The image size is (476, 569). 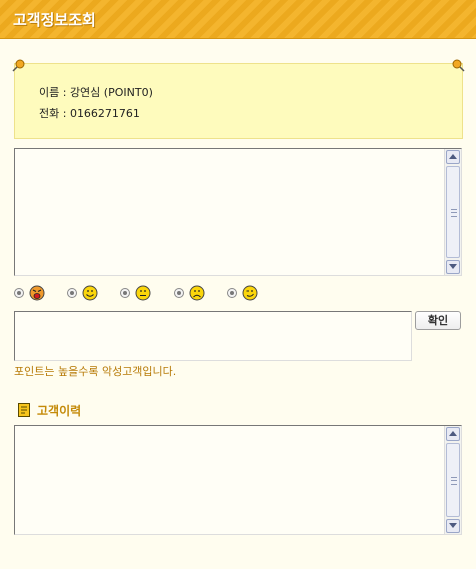 What do you see at coordinates (197, 293) in the screenshot?
I see `sad-face-icon` at bounding box center [197, 293].